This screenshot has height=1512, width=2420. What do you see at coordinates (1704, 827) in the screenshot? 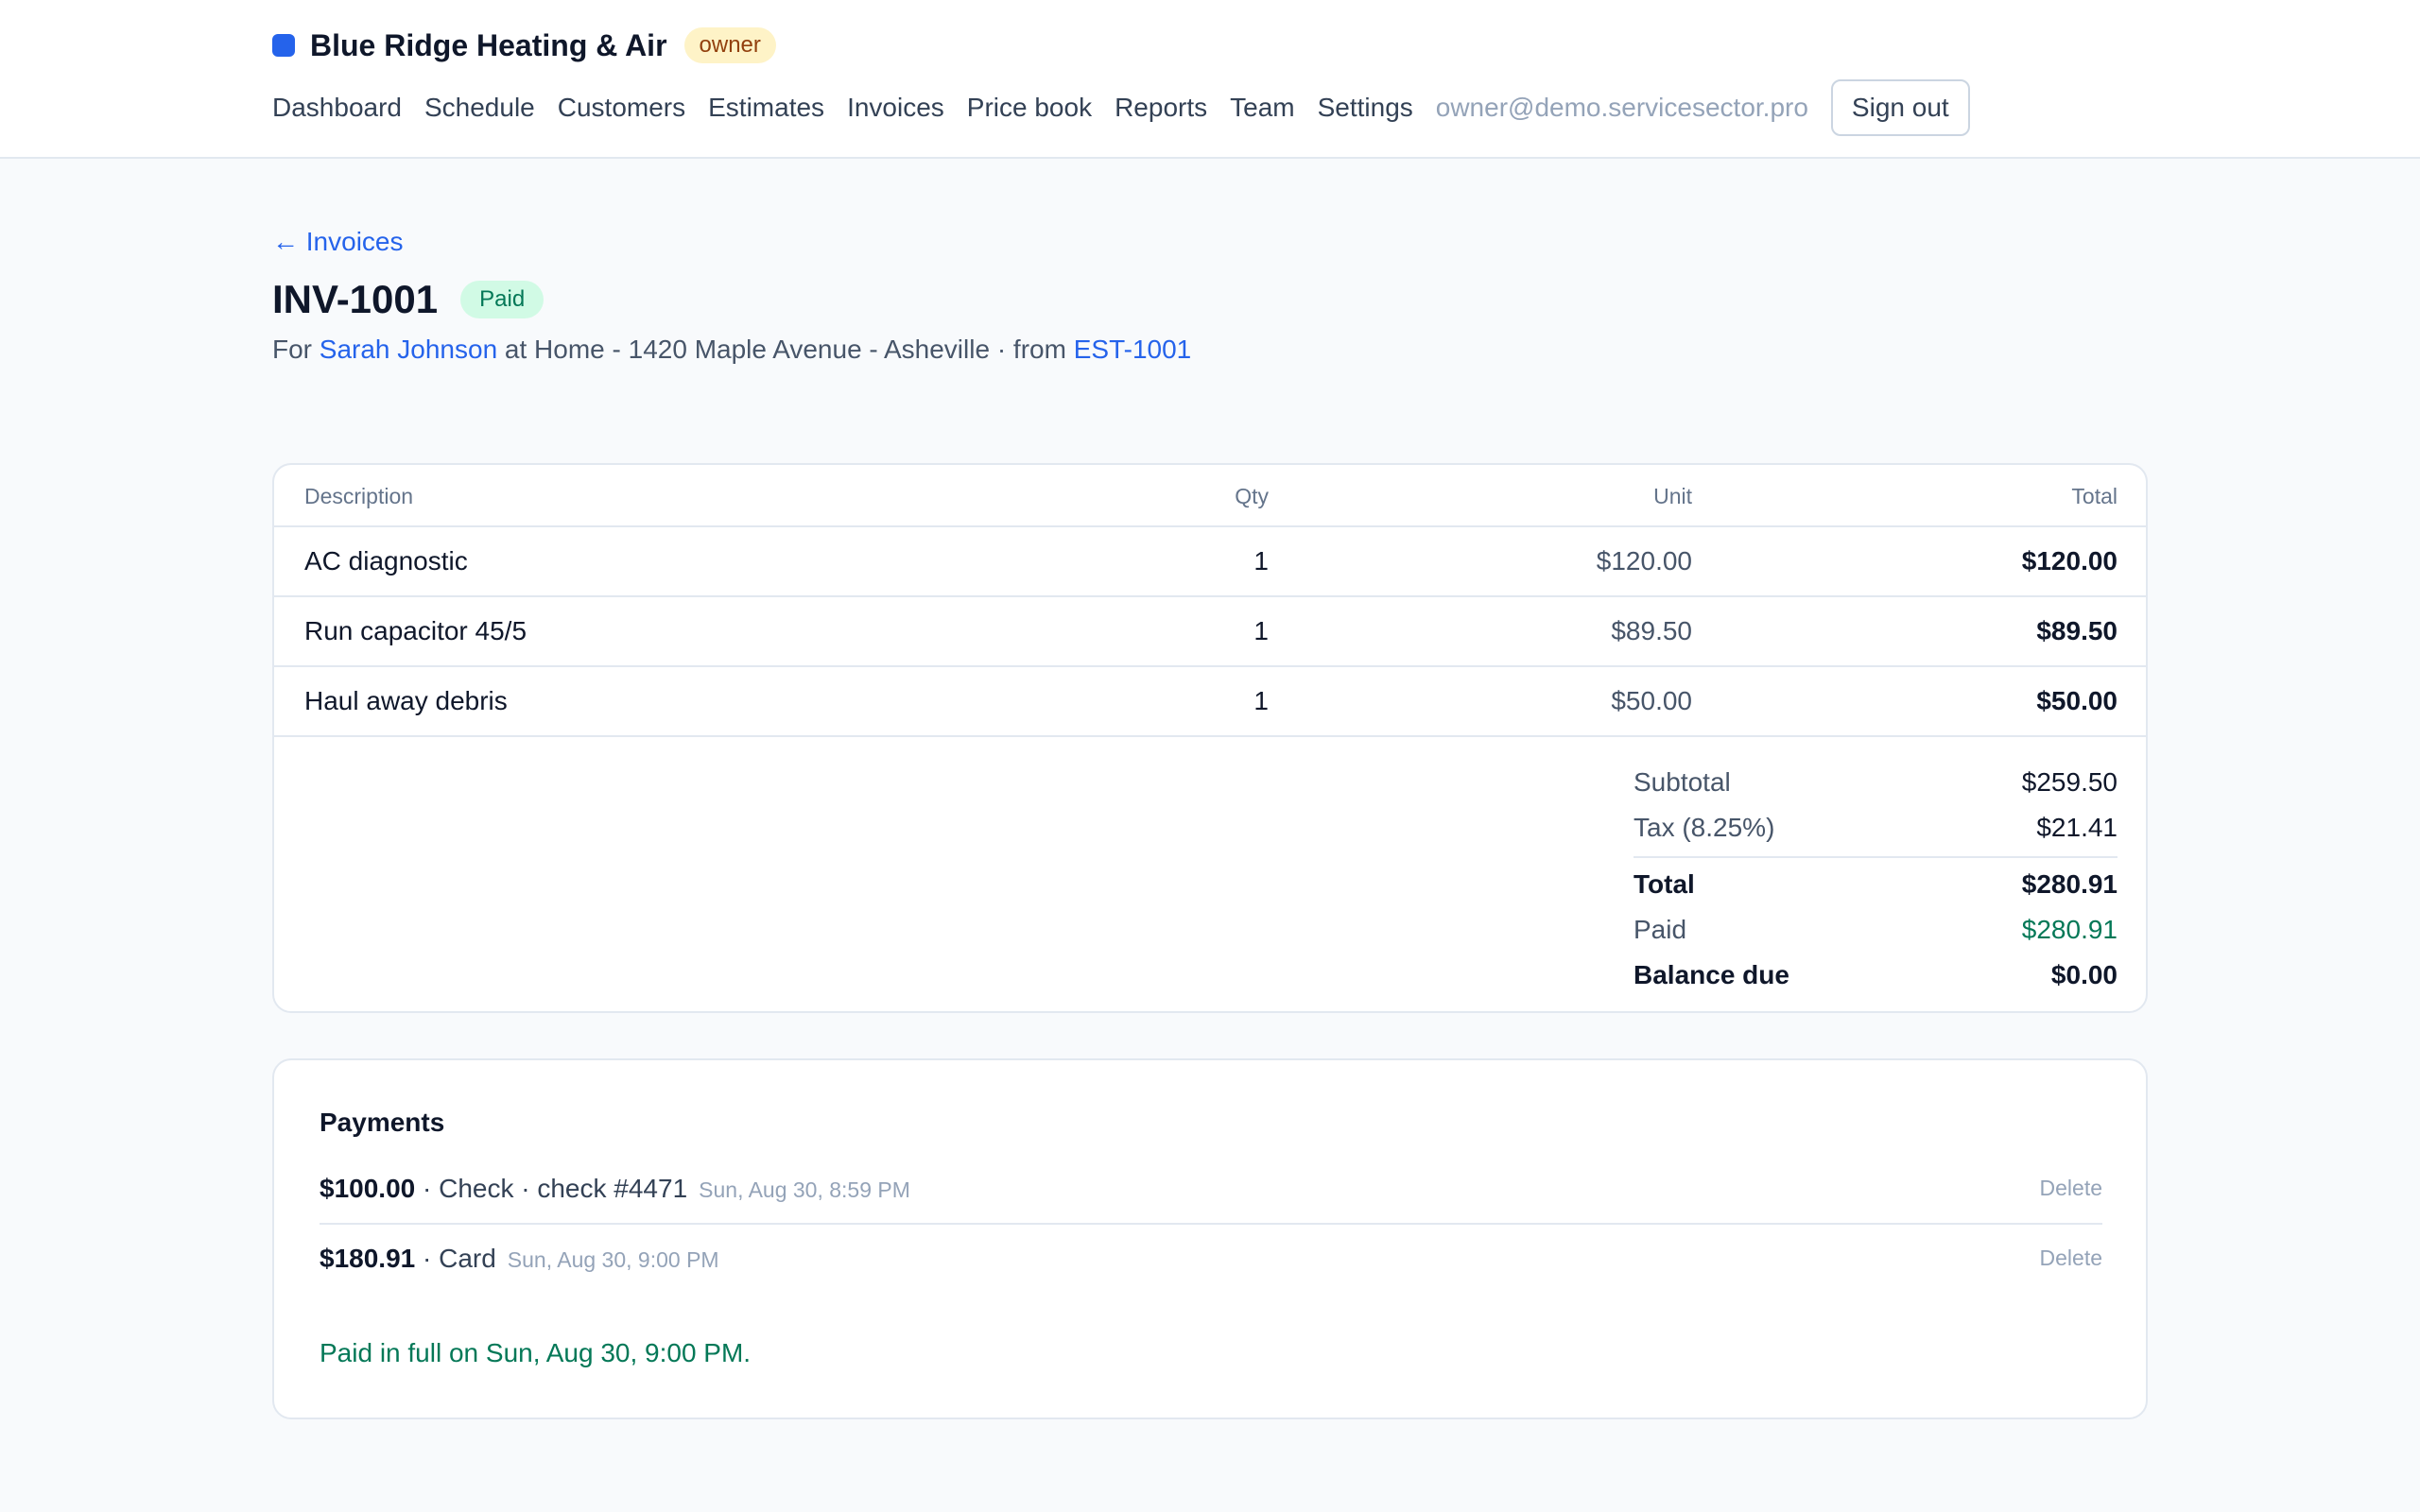
I see `tax-label: Tax (8.25%)` at bounding box center [1704, 827].